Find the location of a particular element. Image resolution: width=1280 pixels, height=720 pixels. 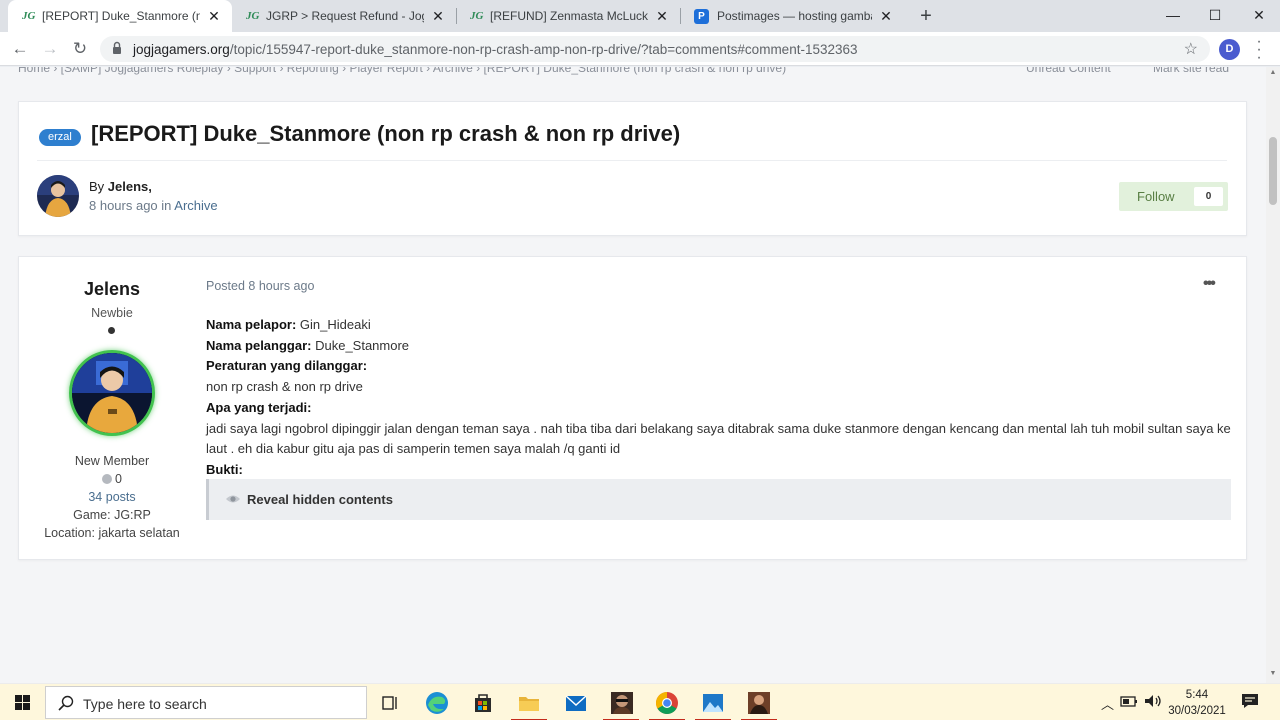

online-status-dot is located at coordinates (111, 330).